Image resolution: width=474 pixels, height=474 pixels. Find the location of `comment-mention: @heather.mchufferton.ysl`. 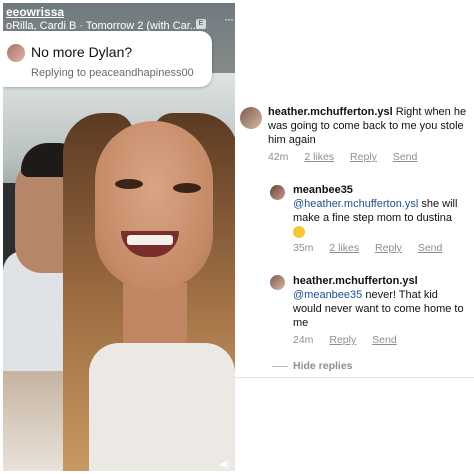

comment-mention: @heather.mchufferton.ysl is located at coordinates (355, 204).